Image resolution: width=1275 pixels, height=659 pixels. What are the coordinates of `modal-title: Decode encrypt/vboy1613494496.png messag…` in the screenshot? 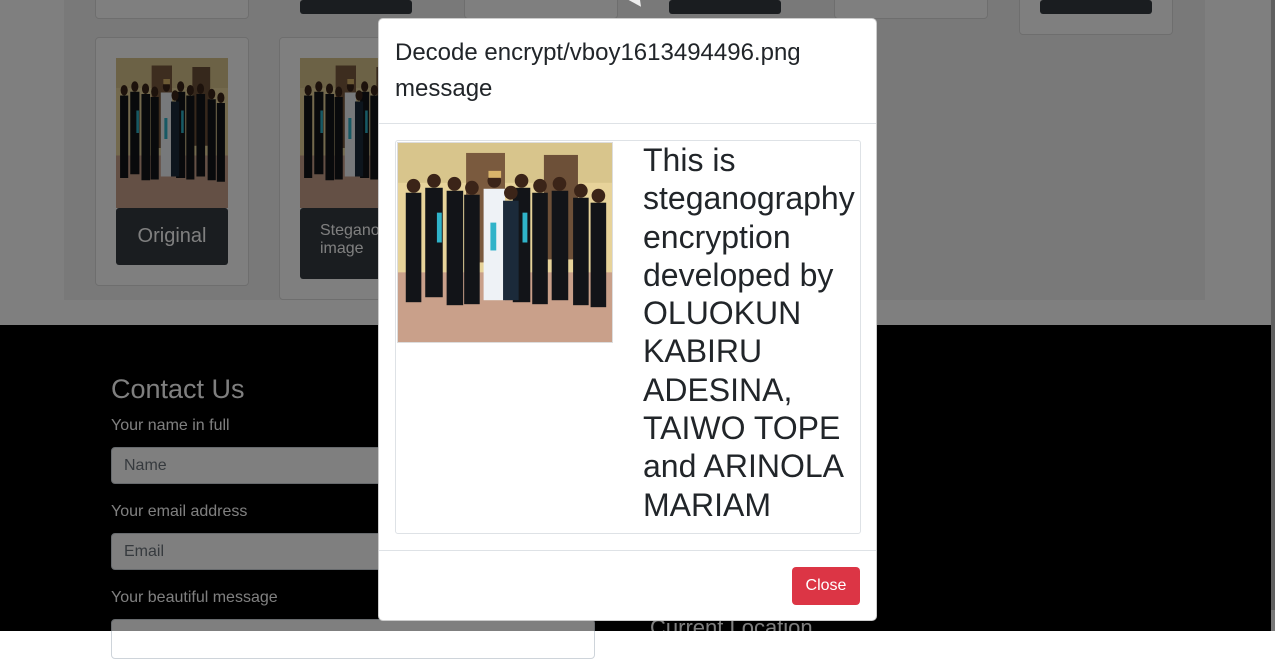 It's located at (598, 70).